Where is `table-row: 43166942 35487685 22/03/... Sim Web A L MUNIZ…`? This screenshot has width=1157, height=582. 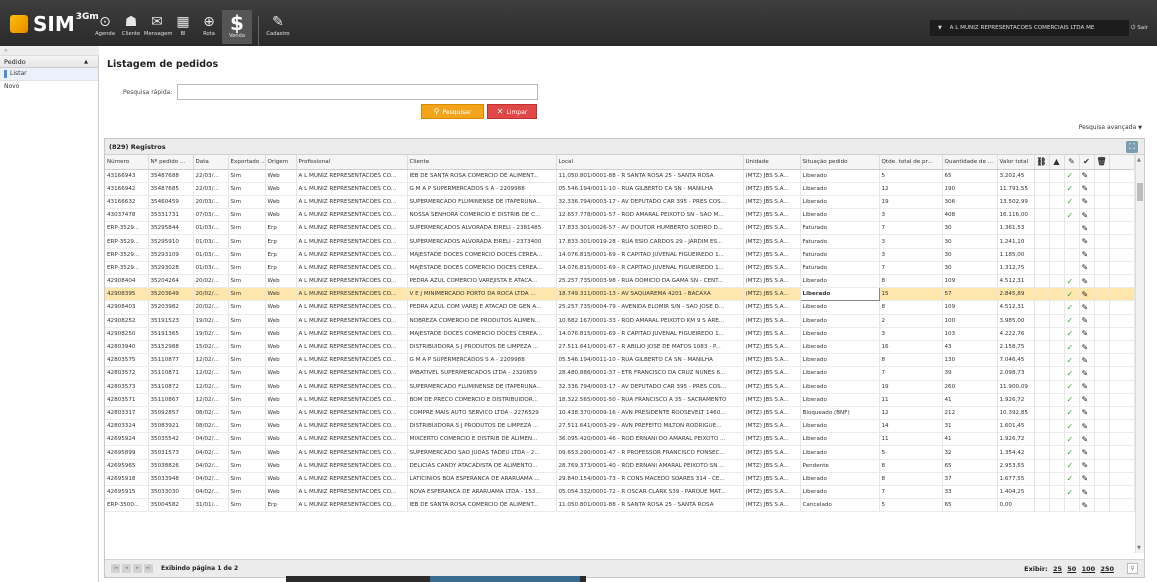 table-row: 43166942 35487685 22/03/... Sim Web A L MUNIZ… is located at coordinates (620, 189).